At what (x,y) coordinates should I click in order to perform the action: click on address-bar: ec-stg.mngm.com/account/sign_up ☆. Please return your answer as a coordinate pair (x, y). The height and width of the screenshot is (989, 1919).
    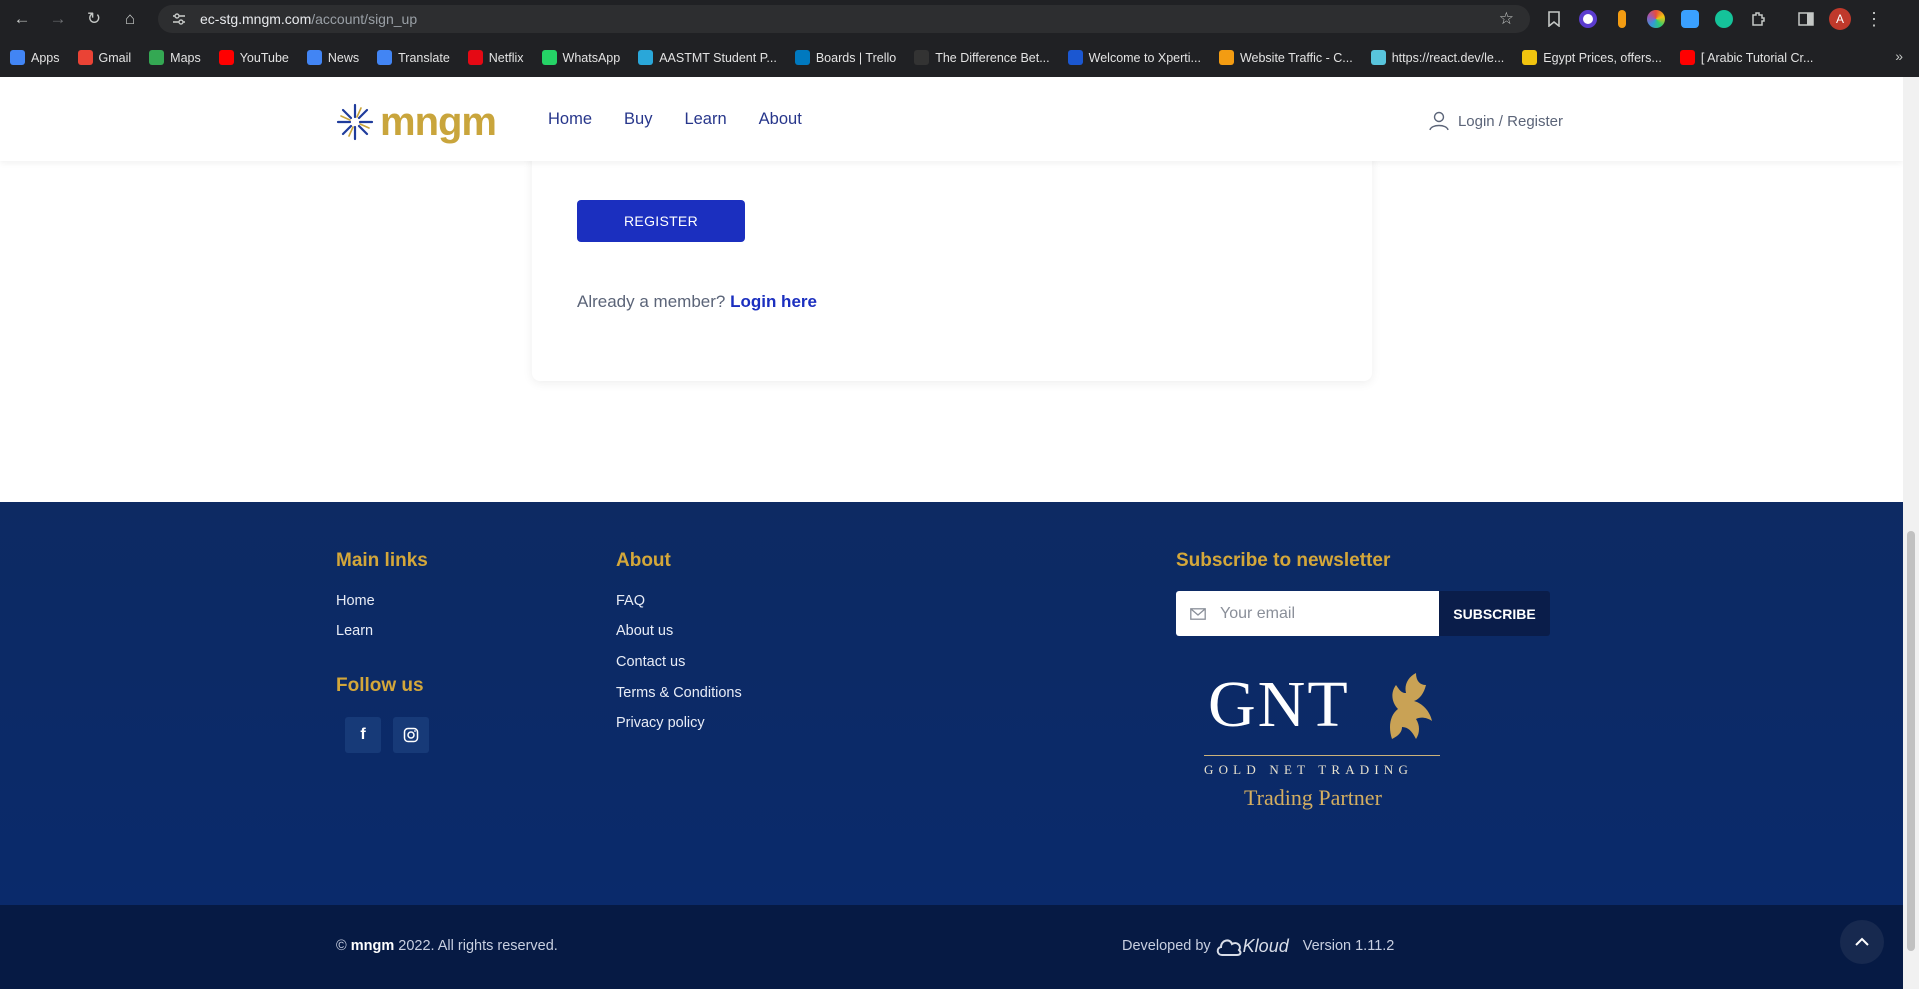
    Looking at the image, I should click on (844, 19).